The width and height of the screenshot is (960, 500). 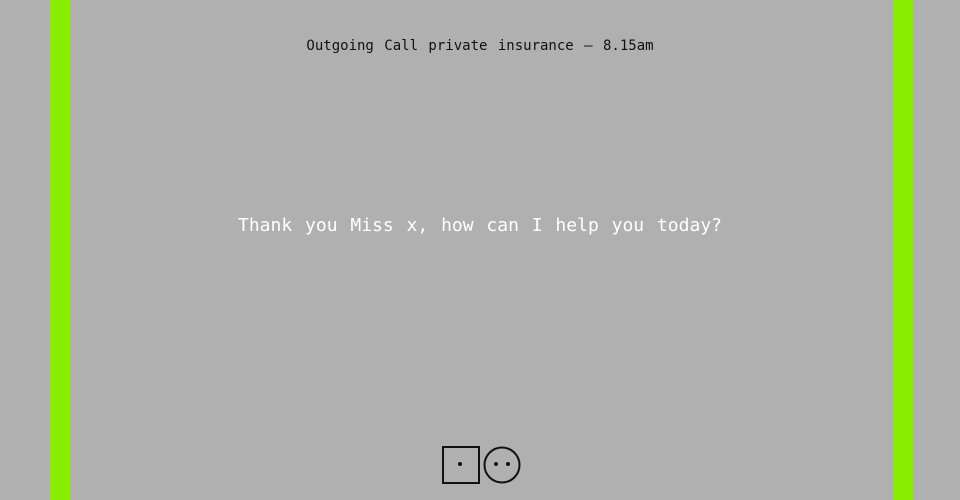 I want to click on smiley-face-icon, so click(x=502, y=465).